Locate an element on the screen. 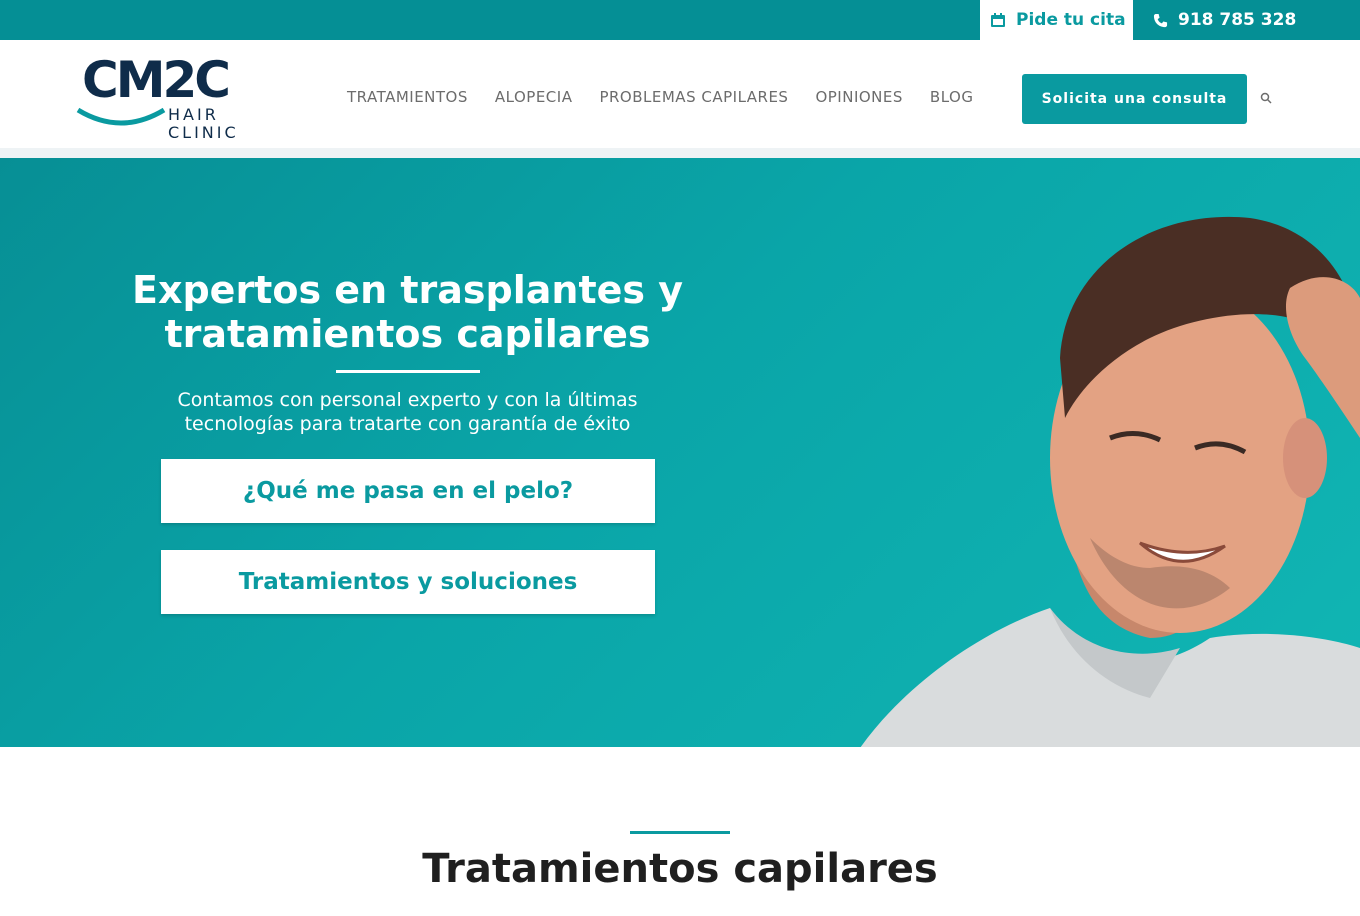  header-divider is located at coordinates (680, 153).